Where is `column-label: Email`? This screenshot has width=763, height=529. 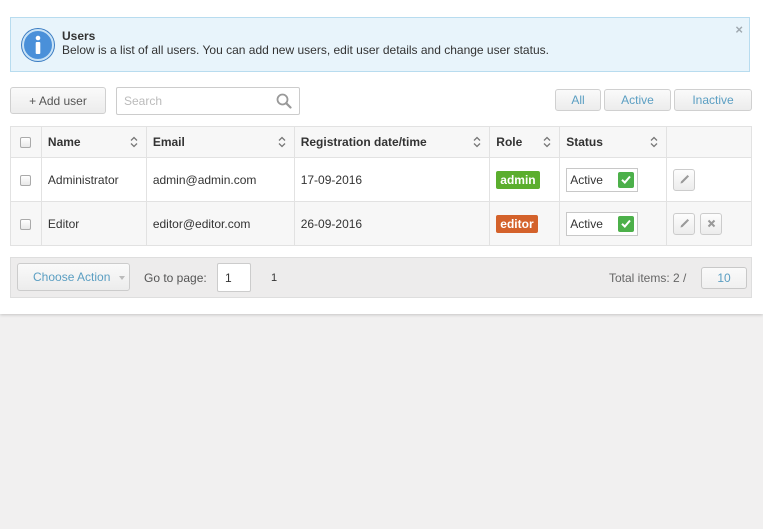
column-label: Email is located at coordinates (168, 142).